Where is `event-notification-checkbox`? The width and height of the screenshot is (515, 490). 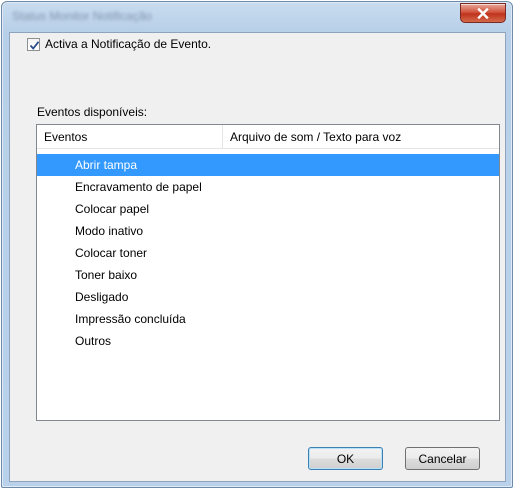
event-notification-checkbox is located at coordinates (33, 44).